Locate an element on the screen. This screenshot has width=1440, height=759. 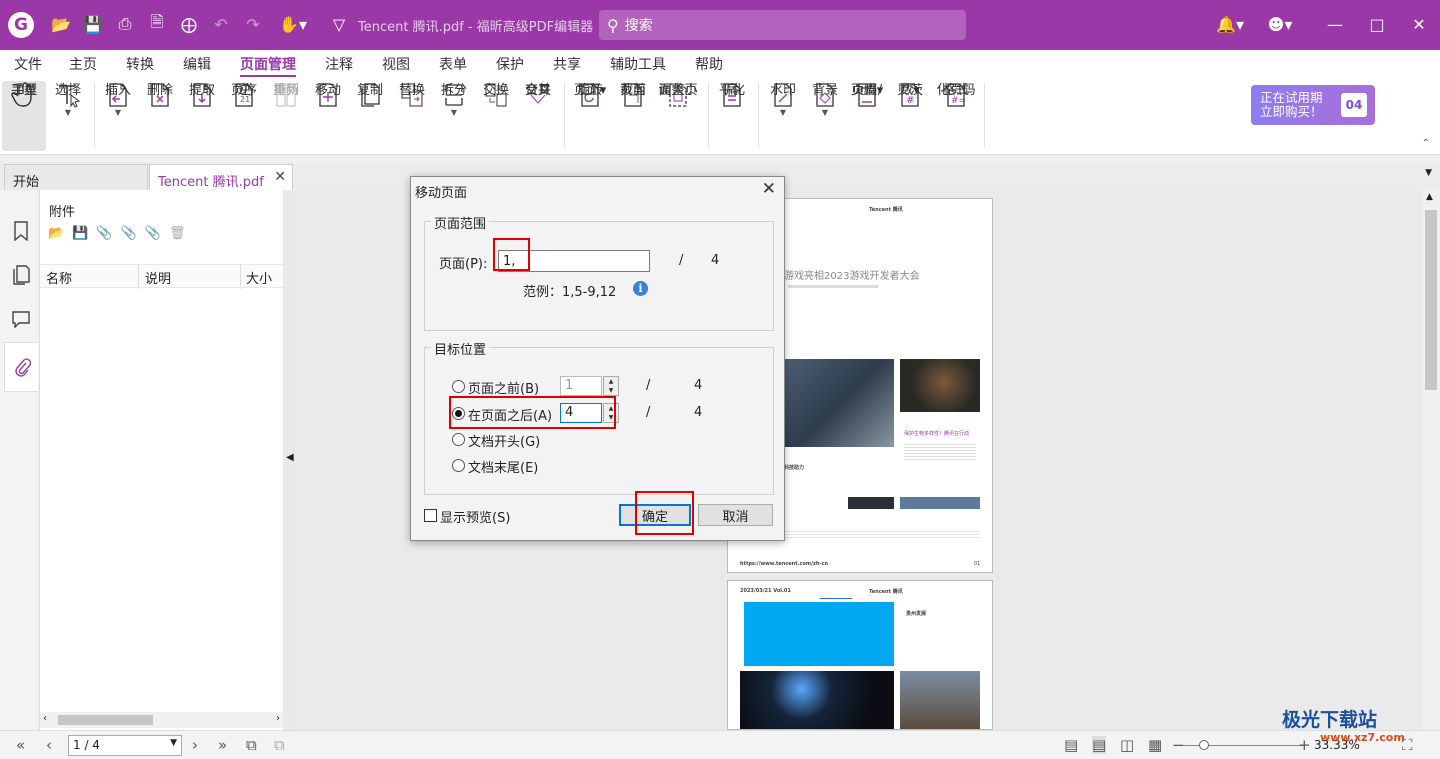
close-tab-icon: ✕ is located at coordinates (280, 177).